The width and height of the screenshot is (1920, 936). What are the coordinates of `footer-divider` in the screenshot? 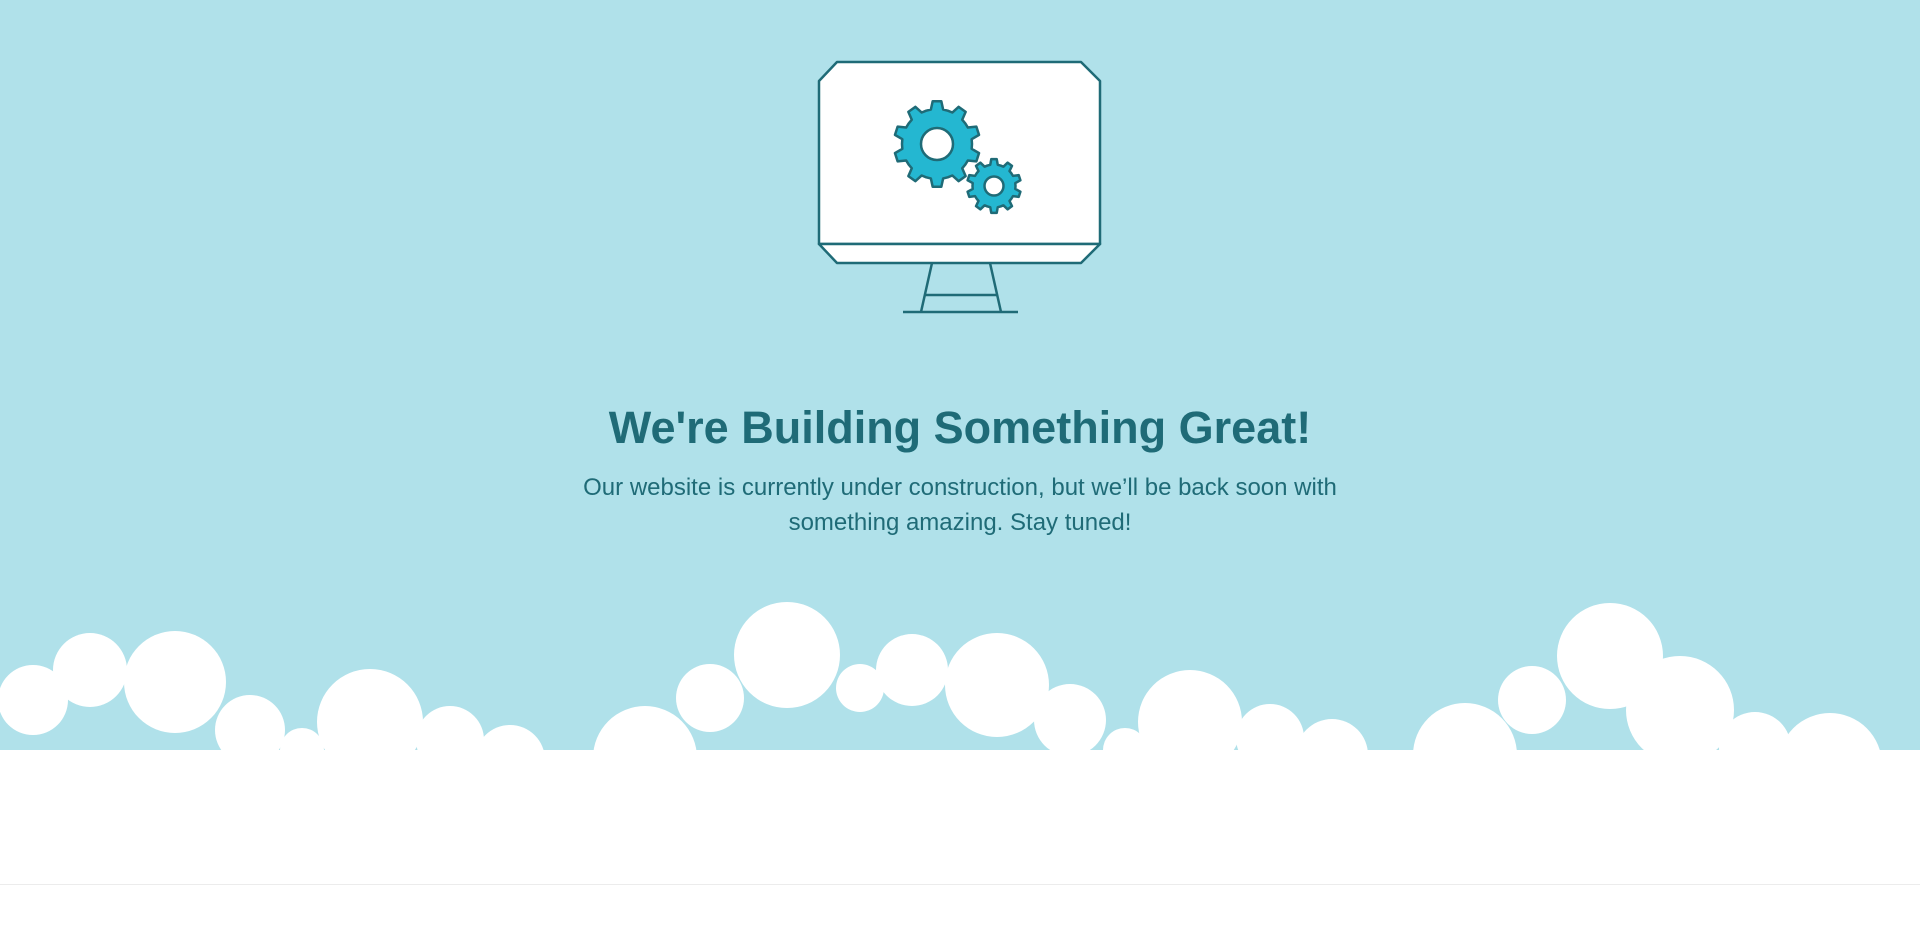 It's located at (960, 884).